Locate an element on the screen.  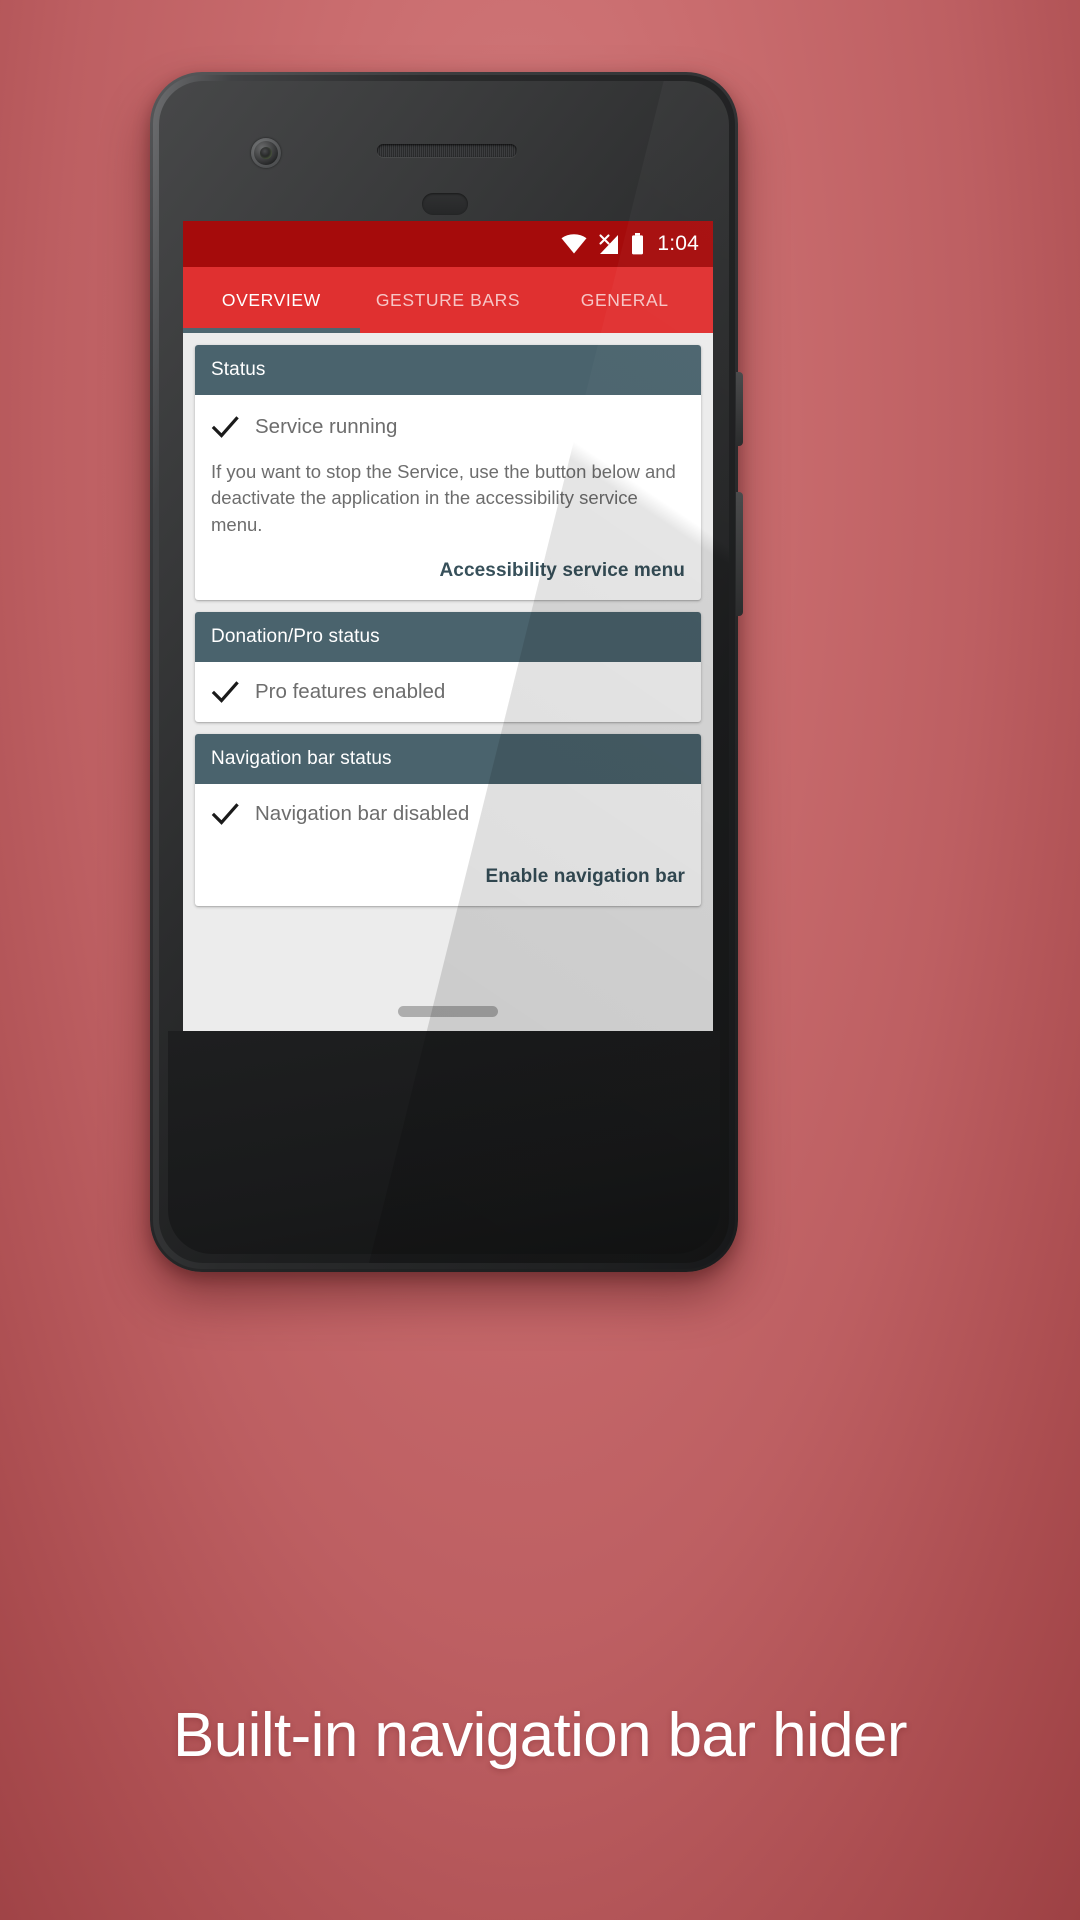
accessibility-service-menu-button: Accessibility service menu is located at coordinates (562, 571).